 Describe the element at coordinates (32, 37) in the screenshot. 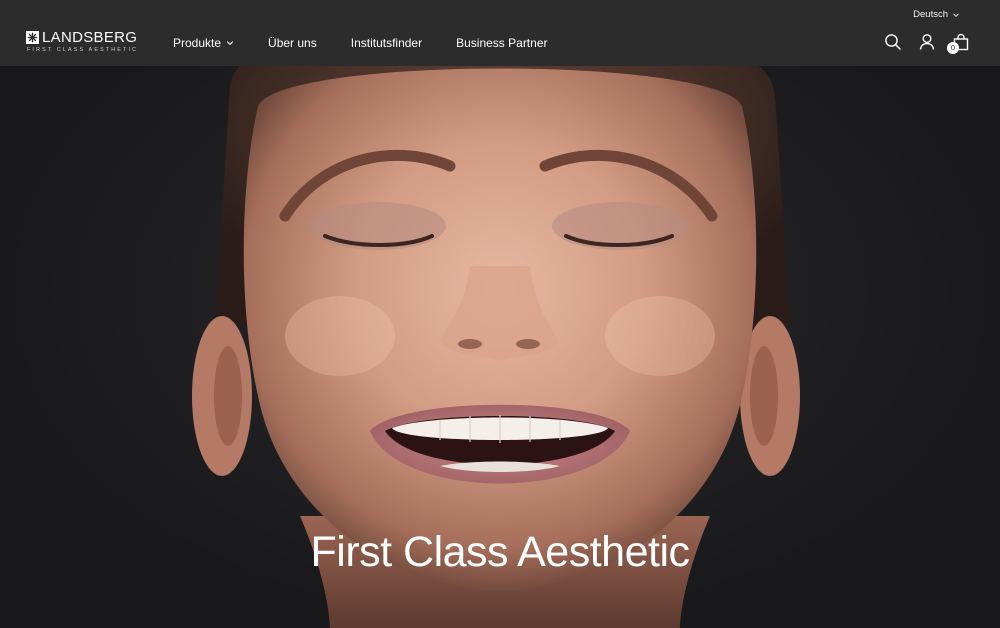

I see `logo-mark-icon` at that location.